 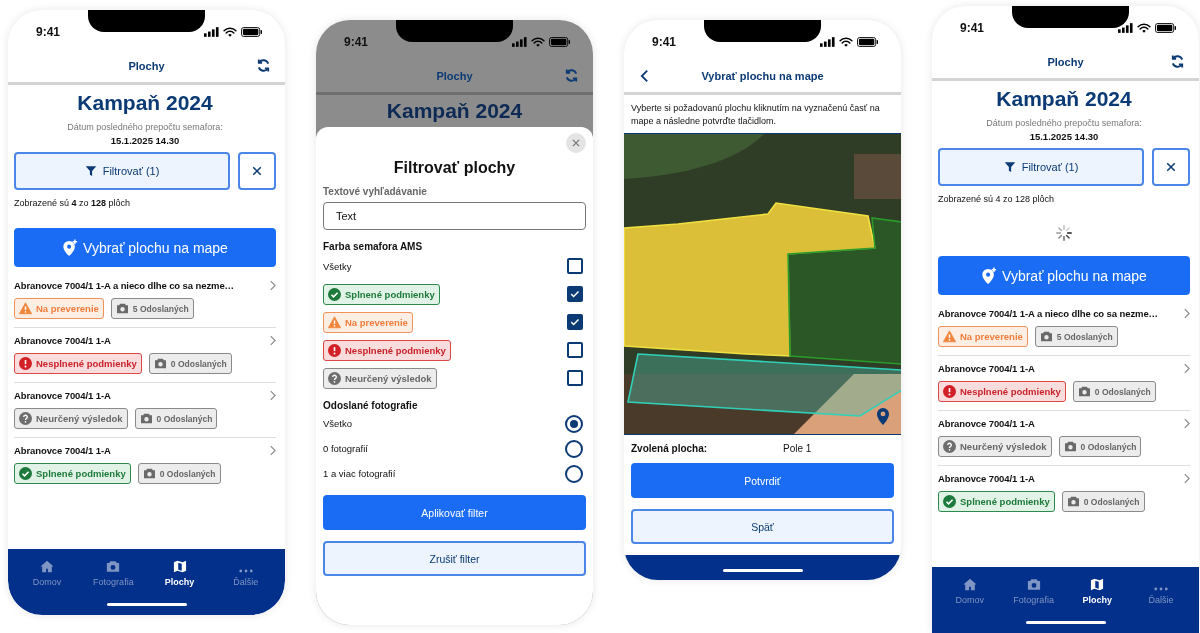 I want to click on map-pin-plus-icon, so click(x=70, y=247).